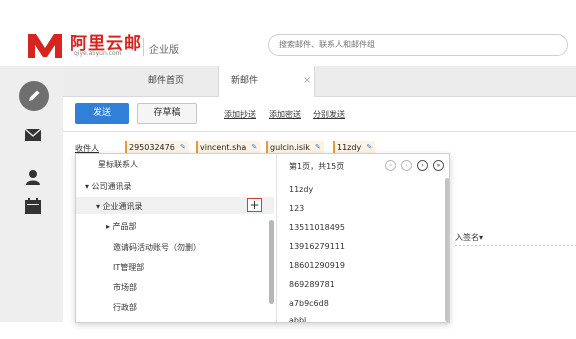 The width and height of the screenshot is (576, 339). I want to click on edition-label: 企业版, so click(164, 50).